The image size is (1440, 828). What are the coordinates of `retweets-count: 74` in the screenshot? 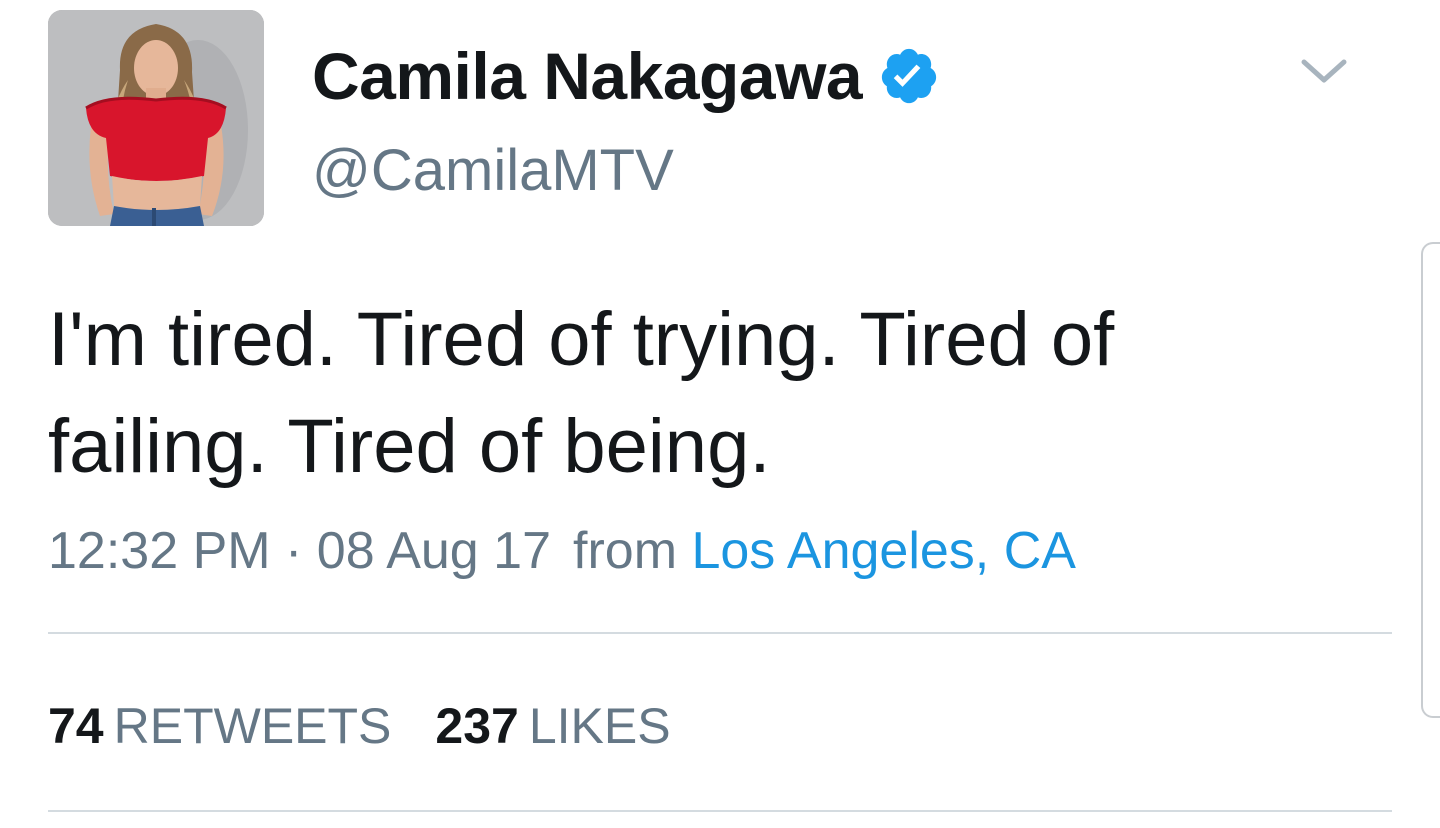 It's located at (76, 726).